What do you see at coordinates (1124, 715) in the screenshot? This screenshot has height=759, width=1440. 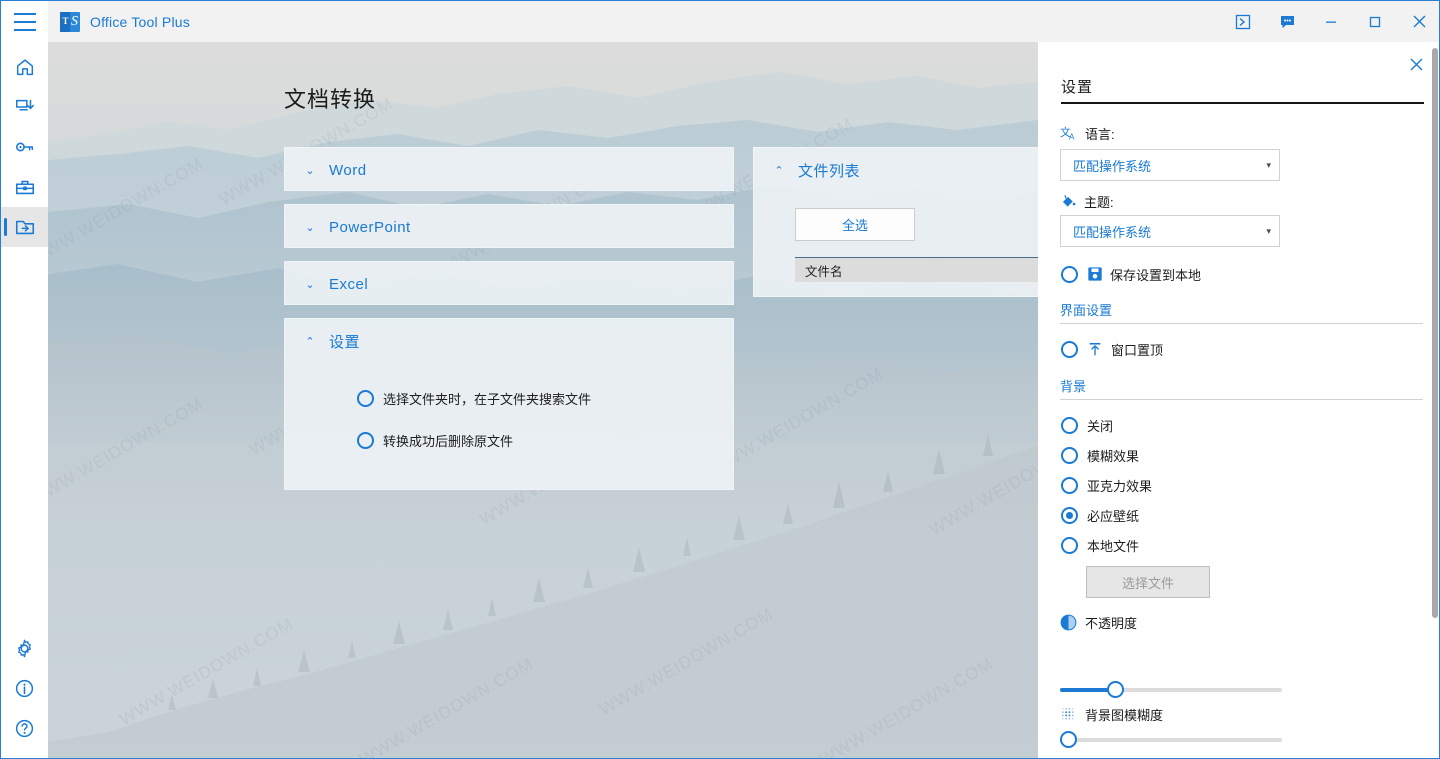 I see `blur-label: 背景图模糊度` at bounding box center [1124, 715].